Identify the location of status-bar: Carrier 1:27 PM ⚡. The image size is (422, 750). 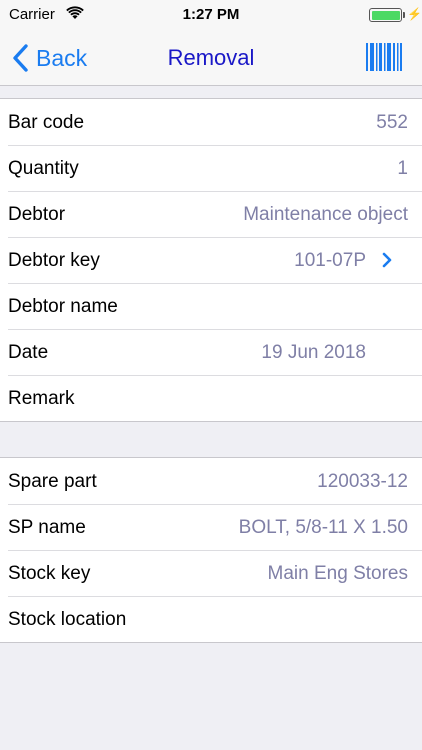
(211, 15).